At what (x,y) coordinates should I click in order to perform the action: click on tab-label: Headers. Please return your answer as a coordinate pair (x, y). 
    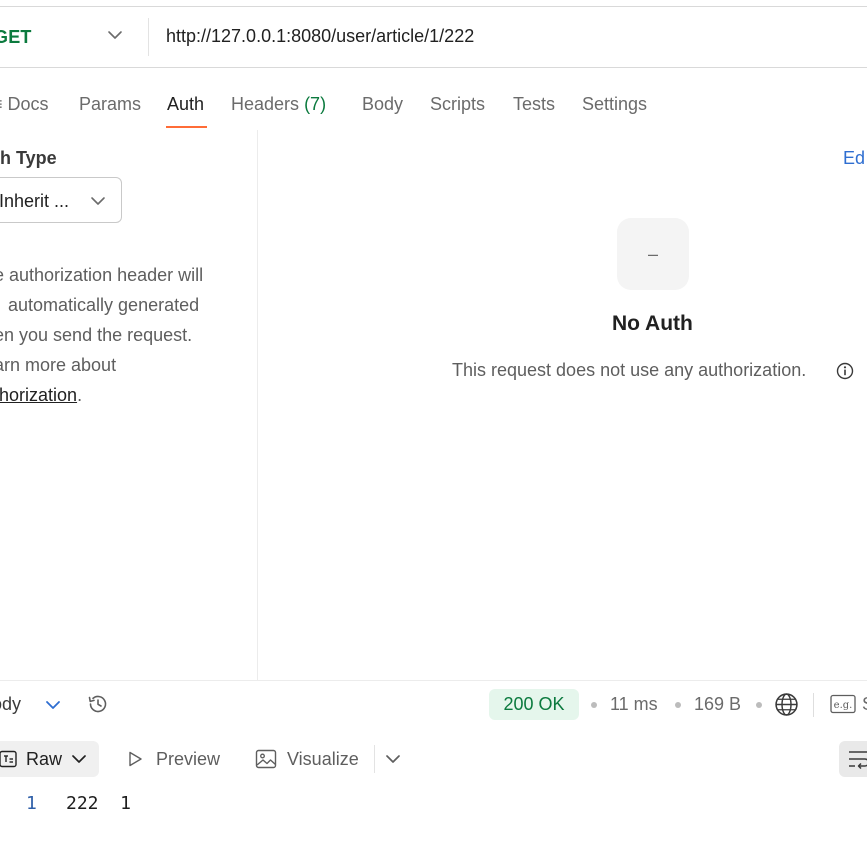
    Looking at the image, I should click on (265, 104).